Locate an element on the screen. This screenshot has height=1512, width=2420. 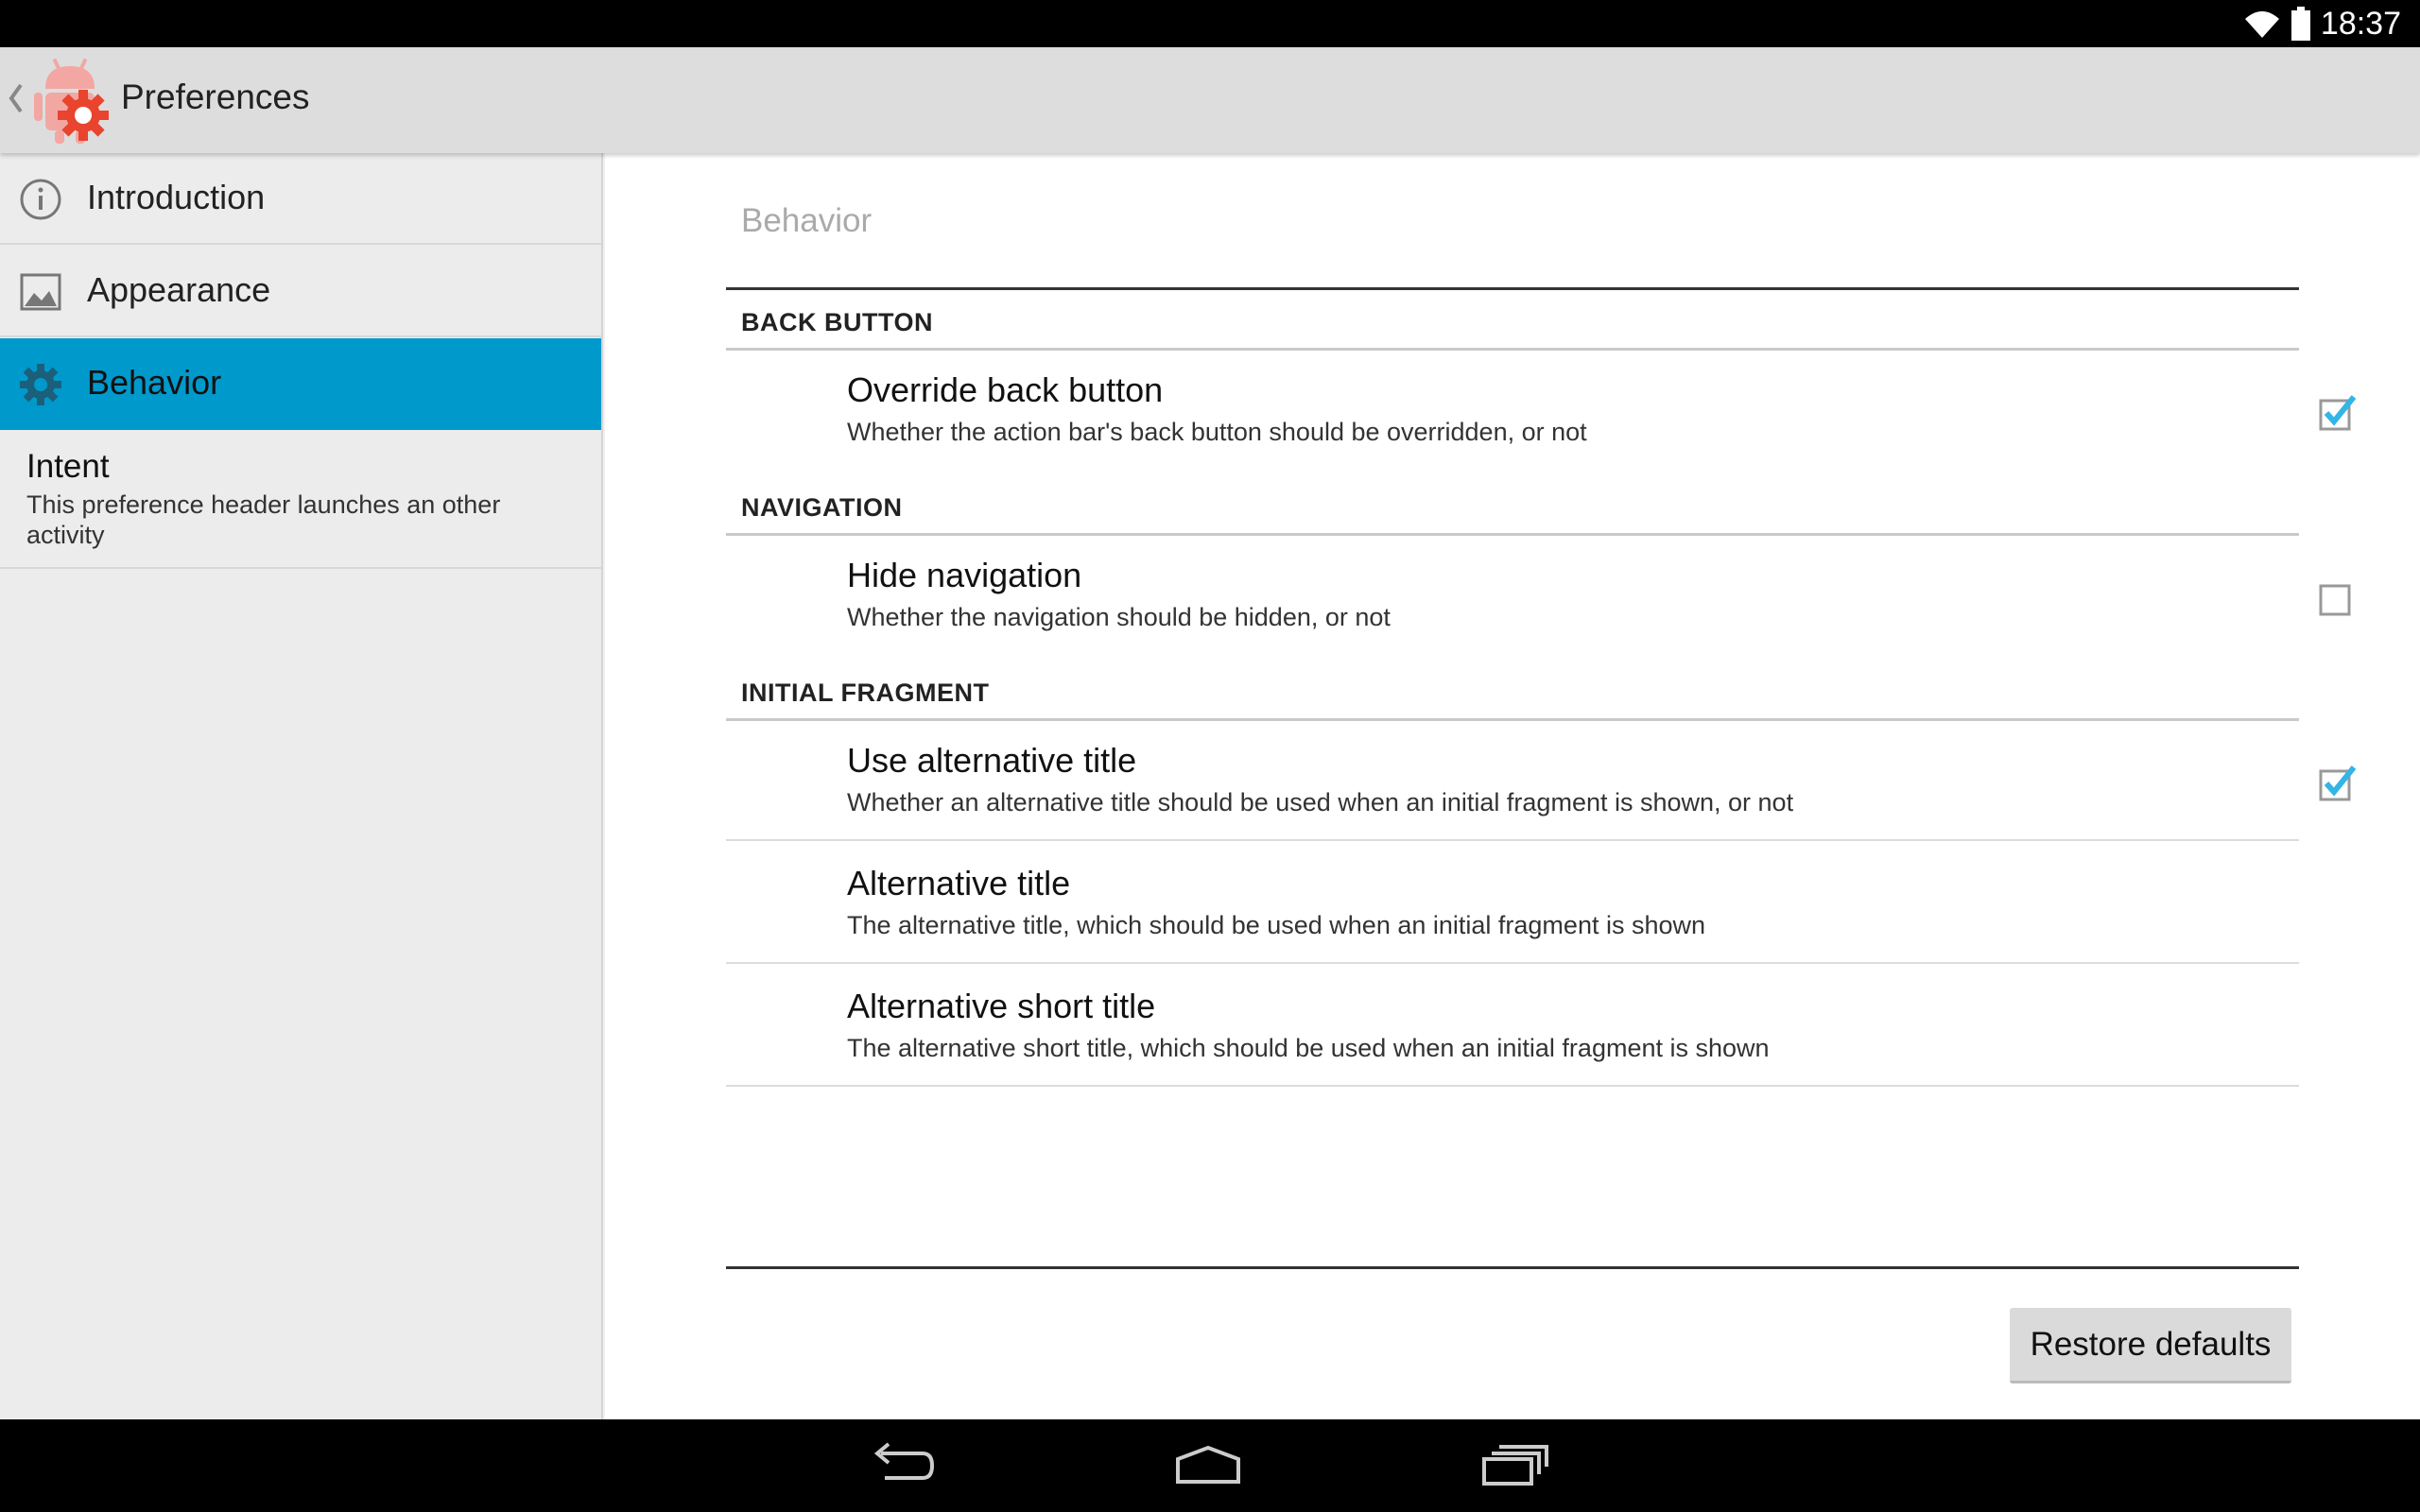
app-icon is located at coordinates (72, 101).